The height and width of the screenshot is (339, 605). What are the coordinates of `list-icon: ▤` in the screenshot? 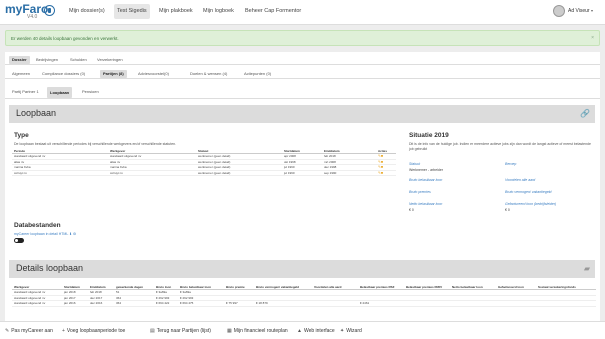 It's located at (152, 331).